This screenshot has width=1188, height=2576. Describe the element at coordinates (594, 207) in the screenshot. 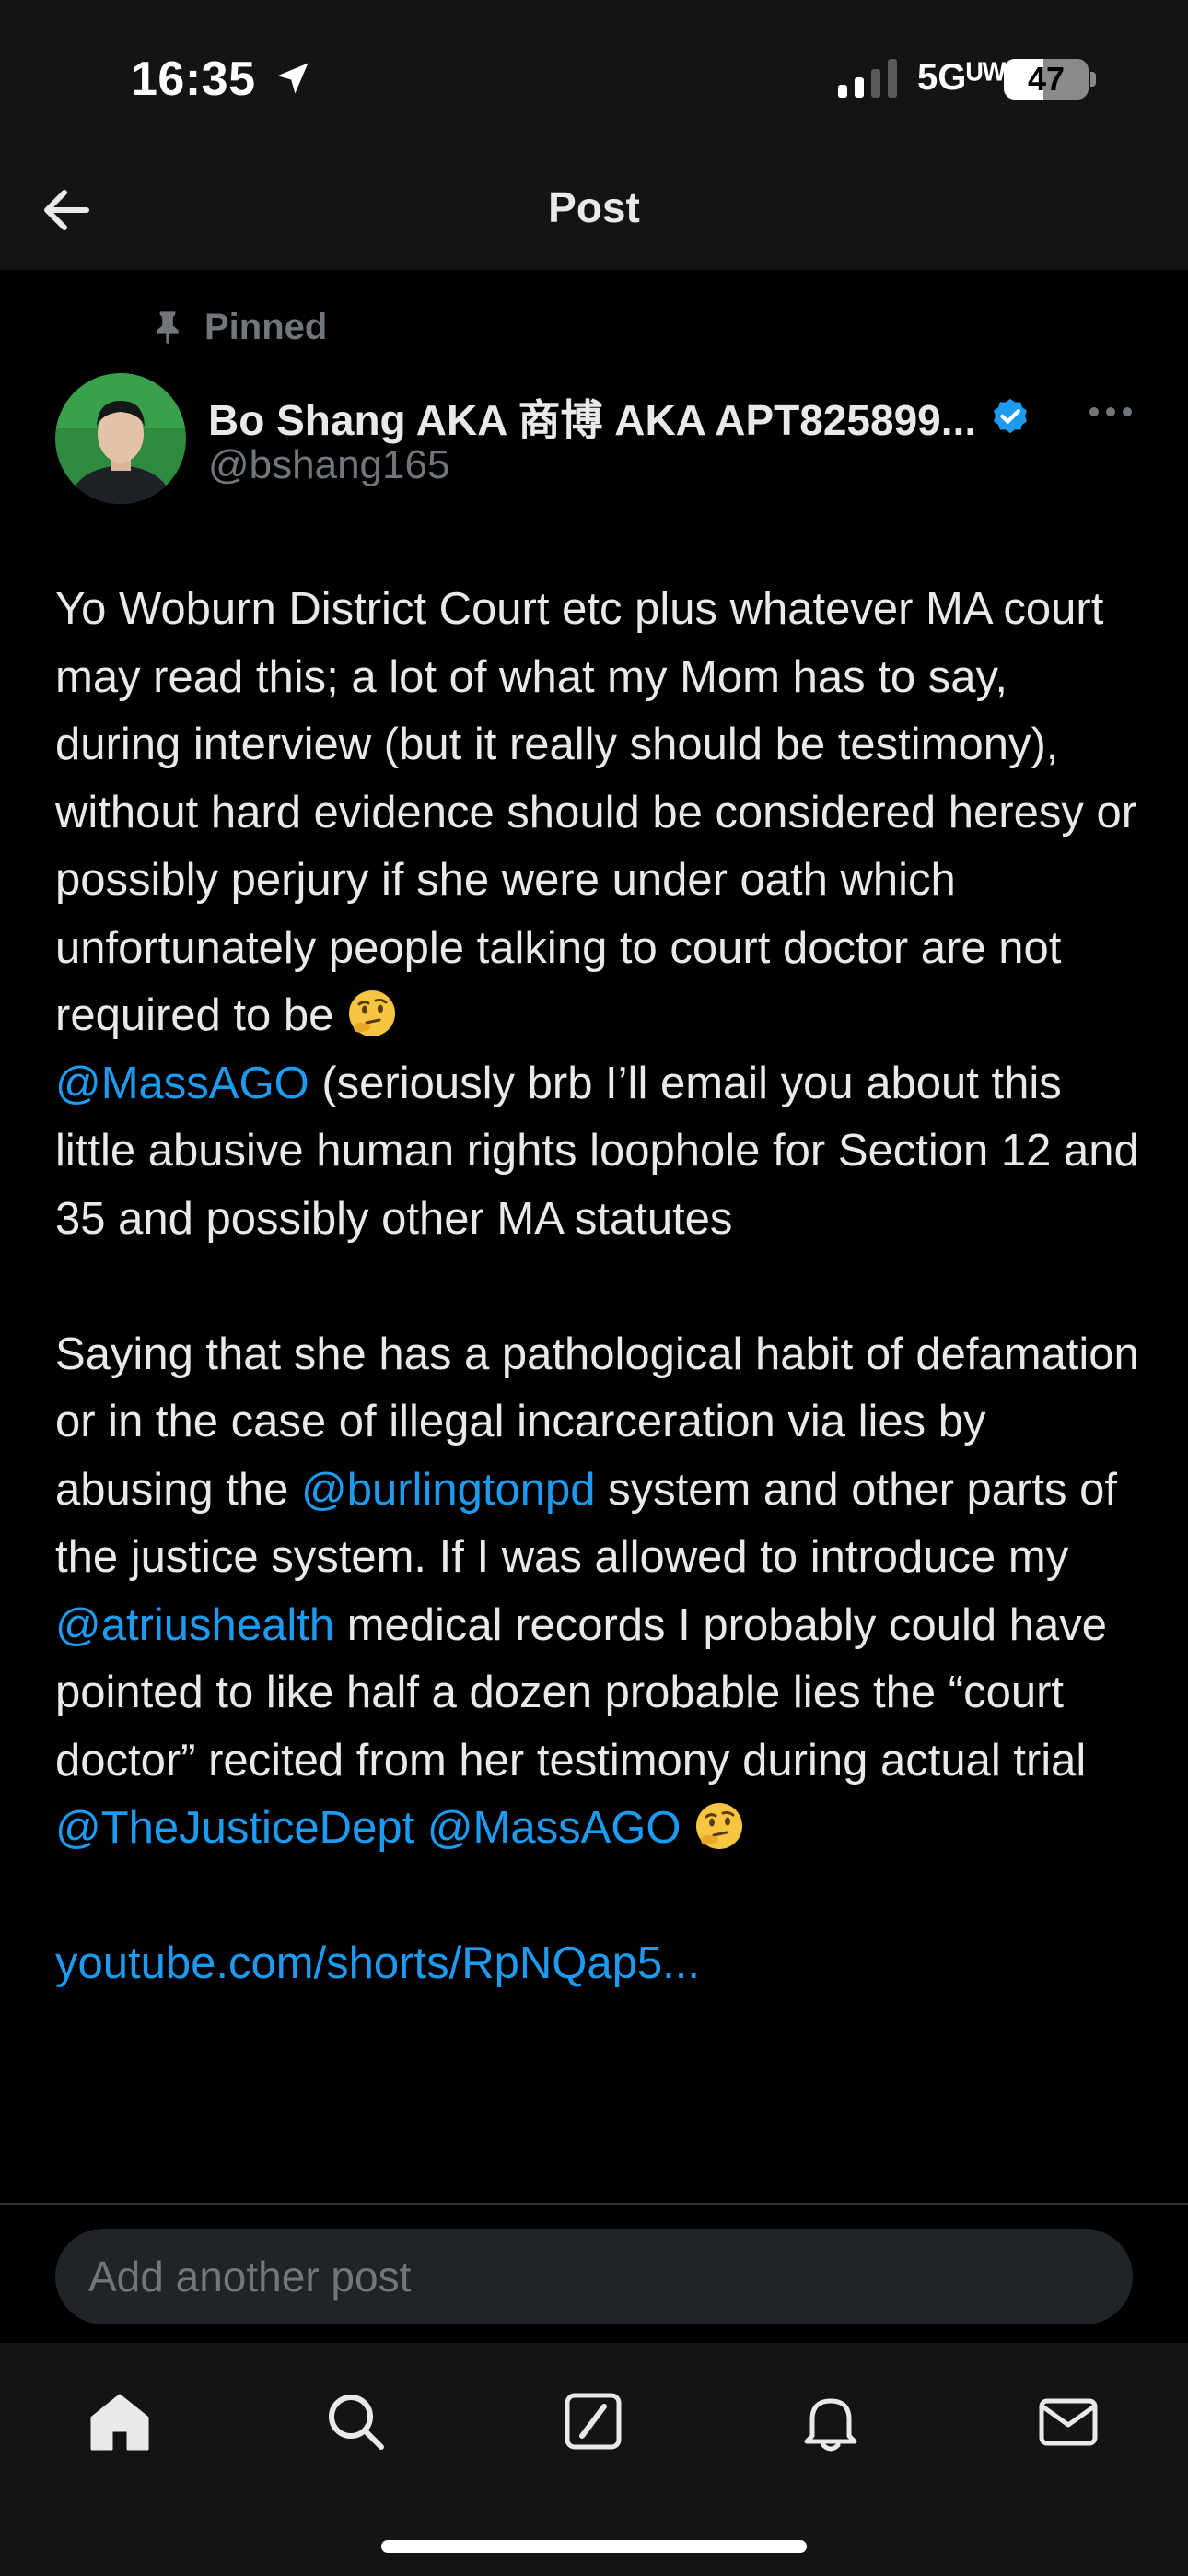

I see `page-title: Post` at that location.